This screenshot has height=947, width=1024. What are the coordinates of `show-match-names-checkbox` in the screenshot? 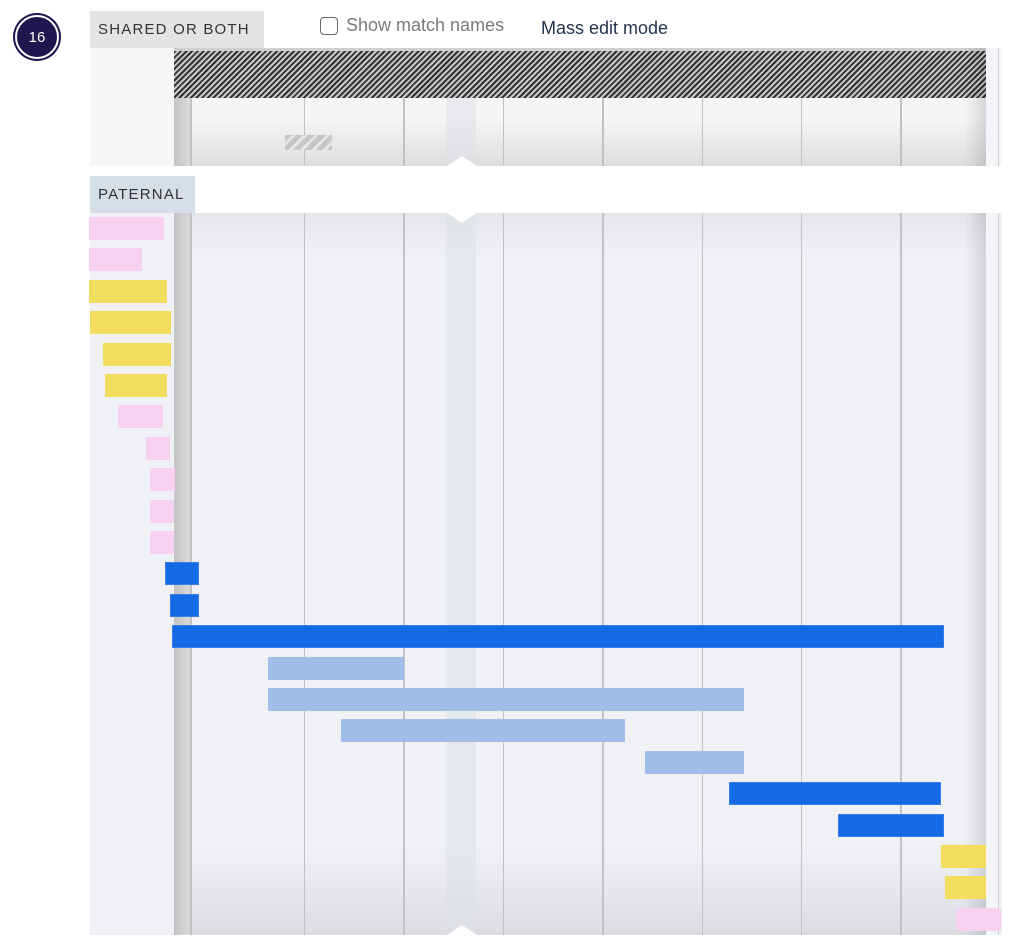 It's located at (329, 25).